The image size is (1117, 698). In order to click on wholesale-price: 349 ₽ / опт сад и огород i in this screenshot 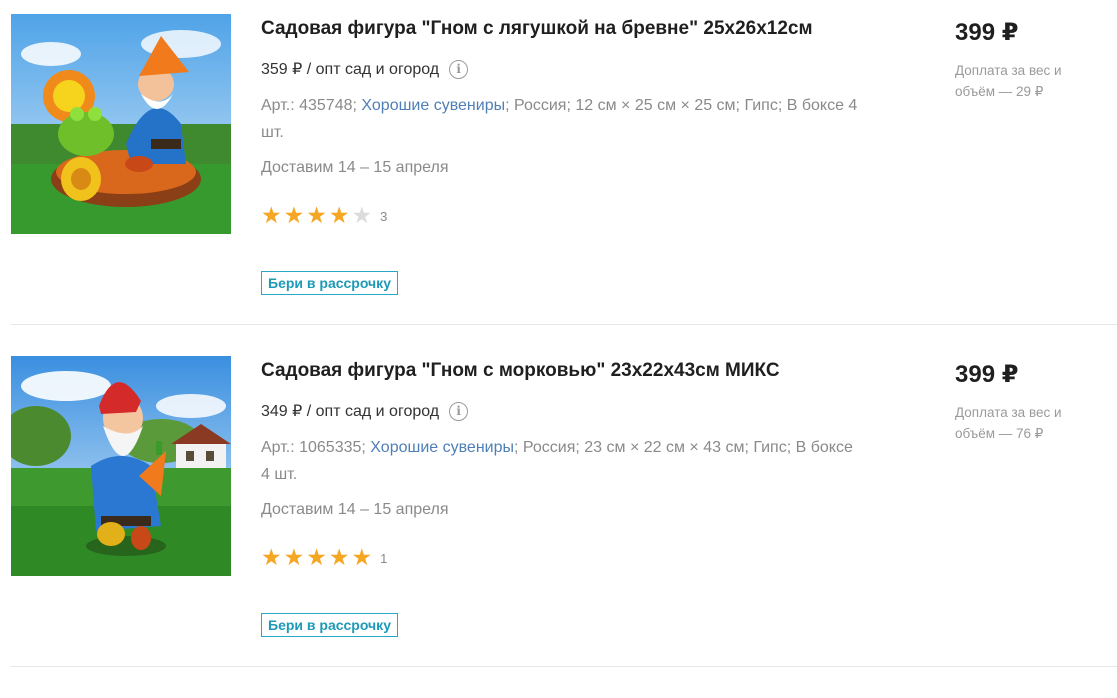, I will do `click(365, 411)`.